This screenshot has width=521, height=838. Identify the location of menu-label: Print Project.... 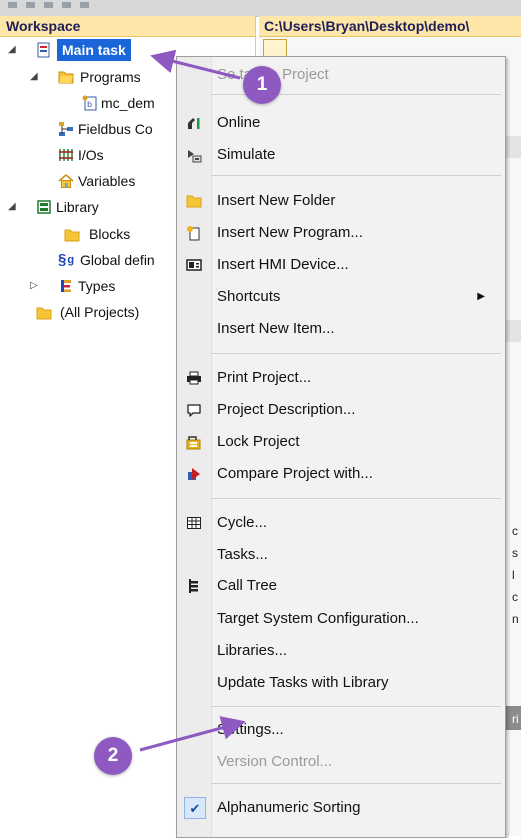
(264, 377).